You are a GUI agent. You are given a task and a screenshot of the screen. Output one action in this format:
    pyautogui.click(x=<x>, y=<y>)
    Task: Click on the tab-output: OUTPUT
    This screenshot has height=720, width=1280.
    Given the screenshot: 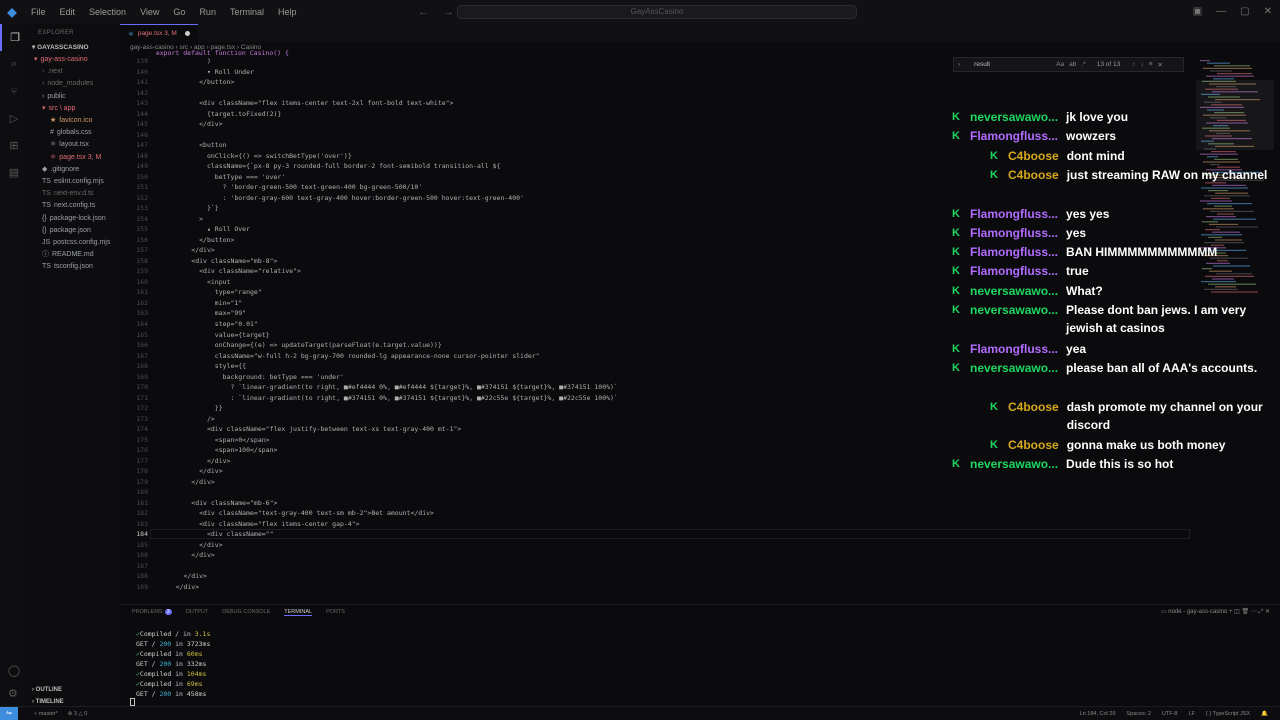 What is the action you would take?
    pyautogui.click(x=197, y=612)
    